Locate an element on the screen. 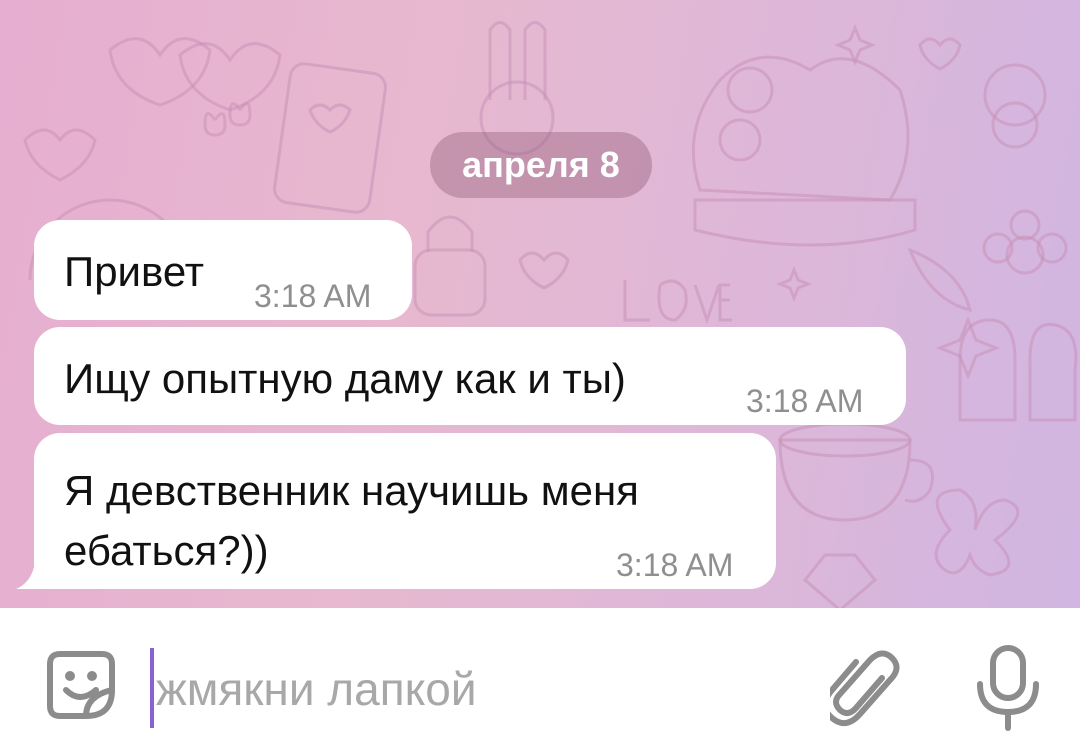  message-text: Я девственник научишь меня ебаться?)) is located at coordinates (351, 521).